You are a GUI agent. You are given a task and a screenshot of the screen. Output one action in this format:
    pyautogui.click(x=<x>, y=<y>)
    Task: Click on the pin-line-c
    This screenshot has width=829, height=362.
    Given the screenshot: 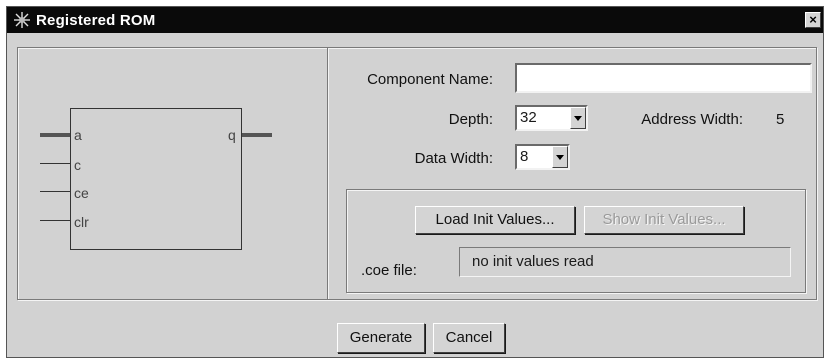 What is the action you would take?
    pyautogui.click(x=55, y=163)
    